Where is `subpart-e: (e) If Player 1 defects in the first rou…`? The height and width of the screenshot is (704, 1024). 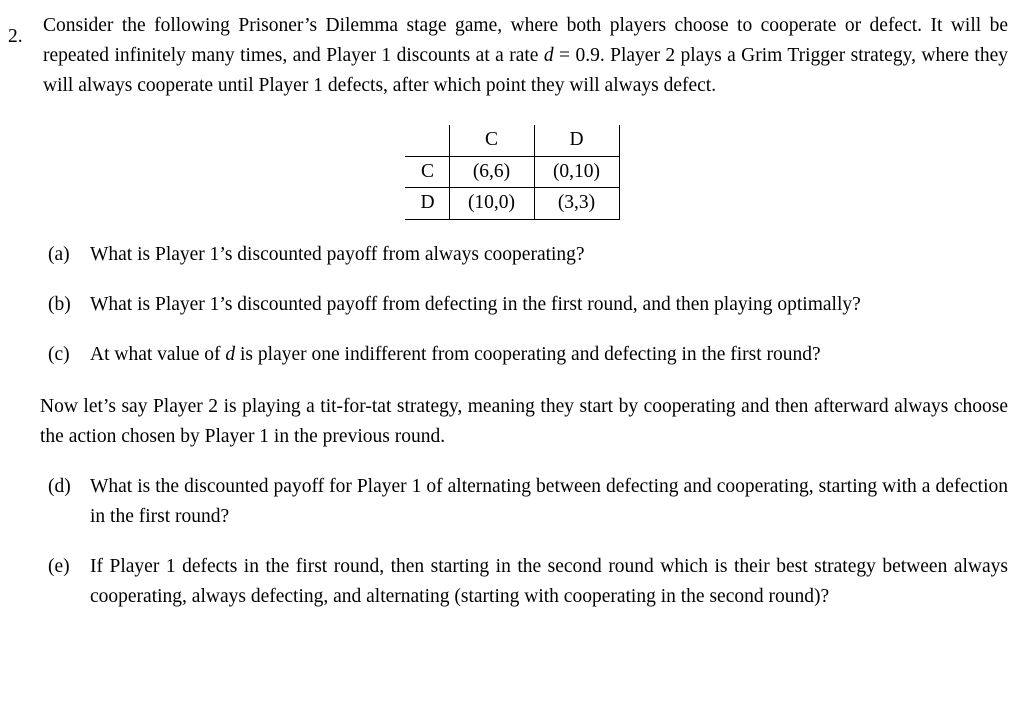 subpart-e: (e) If Player 1 defects in the first rou… is located at coordinates (504, 582).